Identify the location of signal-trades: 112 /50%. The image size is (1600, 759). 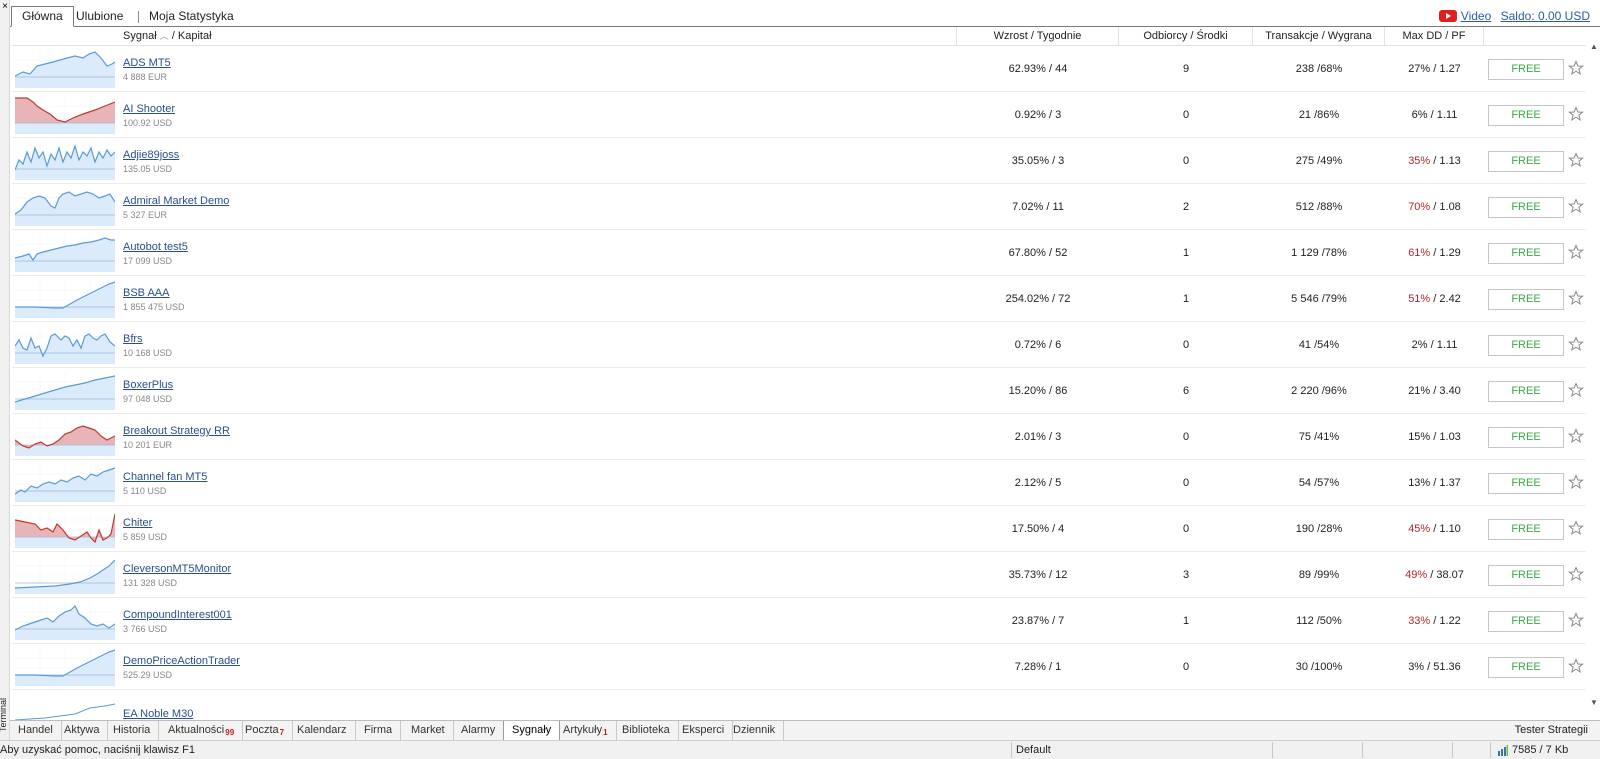
(1319, 621).